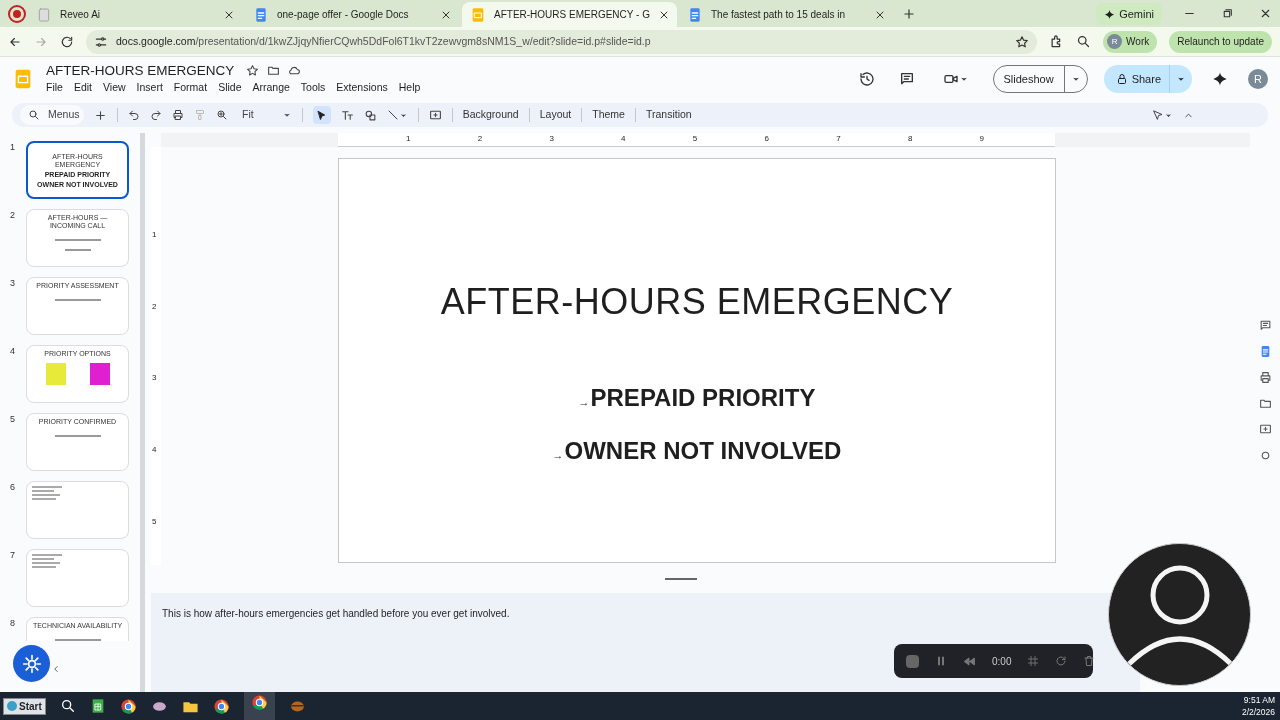  Describe the element at coordinates (265, 115) in the screenshot. I see `zoom-dropdown: Fit` at that location.